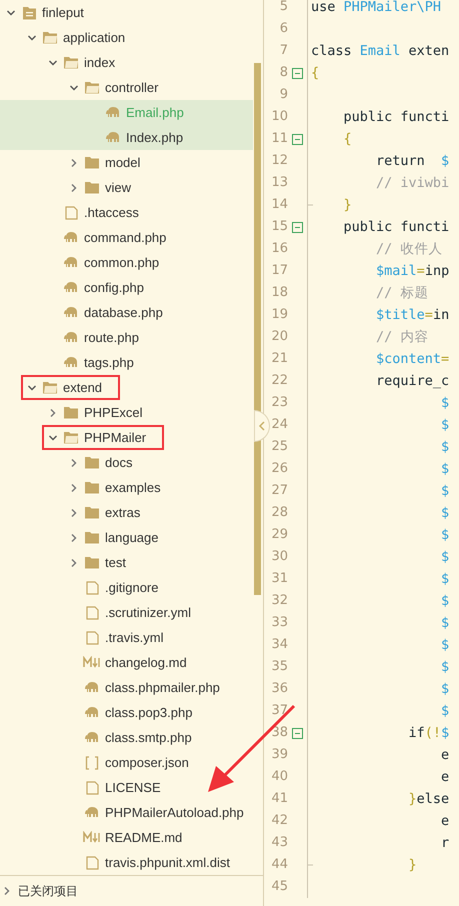  What do you see at coordinates (109, 363) in the screenshot?
I see `tree-item-label: tags.php` at bounding box center [109, 363].